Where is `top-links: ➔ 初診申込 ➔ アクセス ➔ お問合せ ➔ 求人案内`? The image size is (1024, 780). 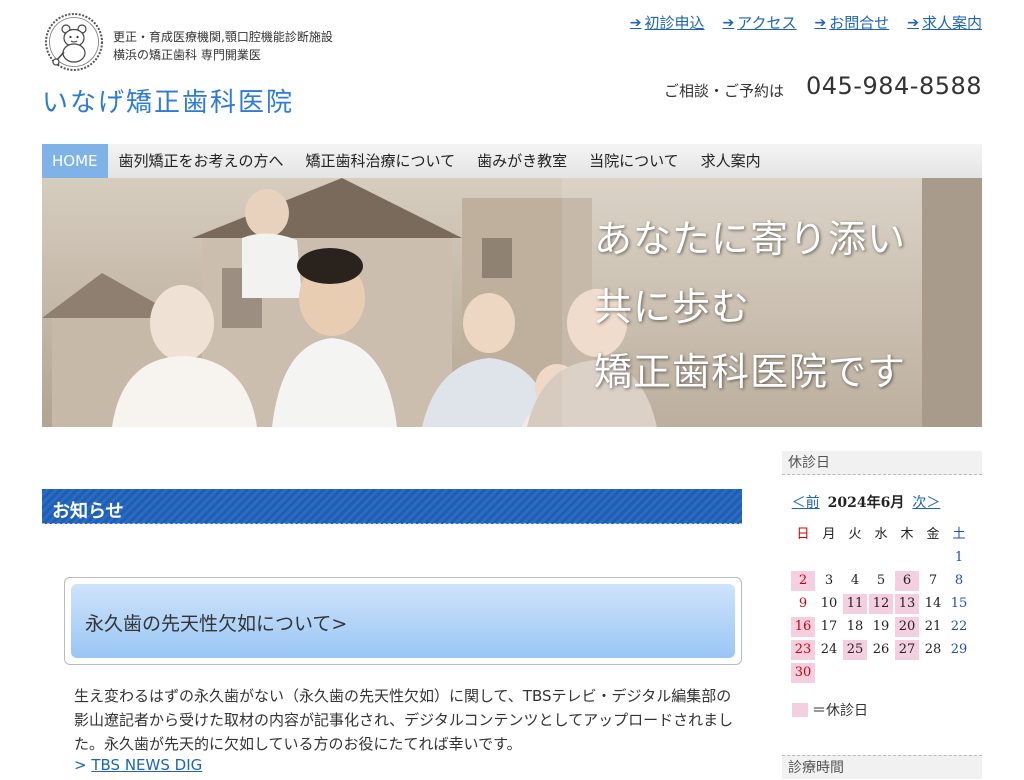 top-links: ➔ 初診申込 ➔ アクセス ➔ お問合せ ➔ 求人案内 is located at coordinates (806, 22).